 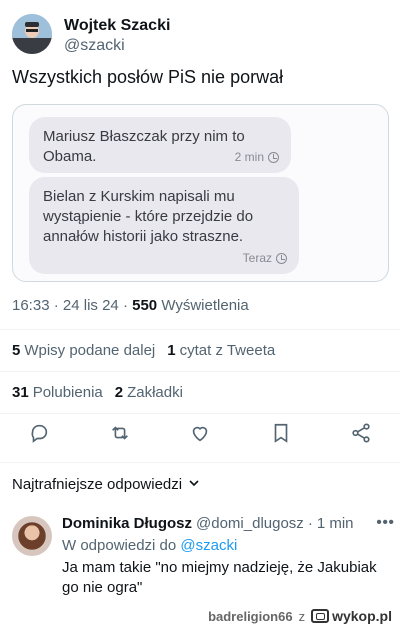 I want to click on wykop-logo: wykop.pl, so click(x=351, y=616).